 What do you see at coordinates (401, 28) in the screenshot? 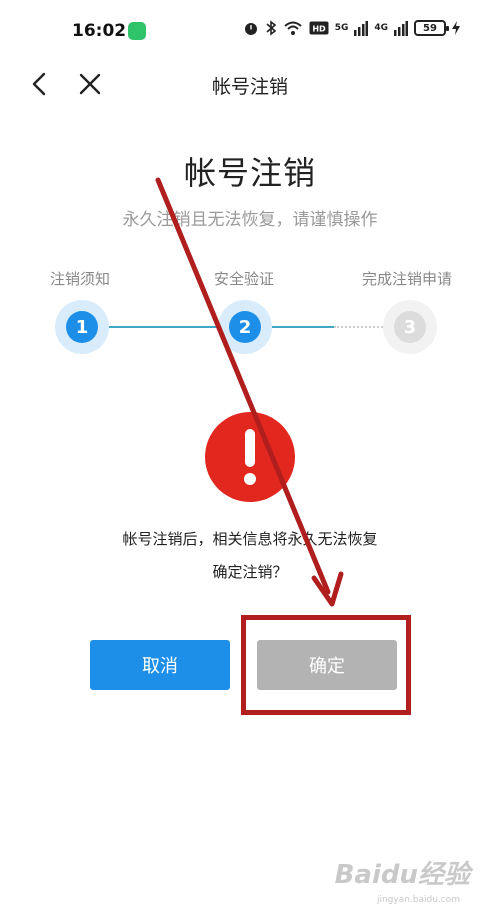
I see `signal-4g-icon` at bounding box center [401, 28].